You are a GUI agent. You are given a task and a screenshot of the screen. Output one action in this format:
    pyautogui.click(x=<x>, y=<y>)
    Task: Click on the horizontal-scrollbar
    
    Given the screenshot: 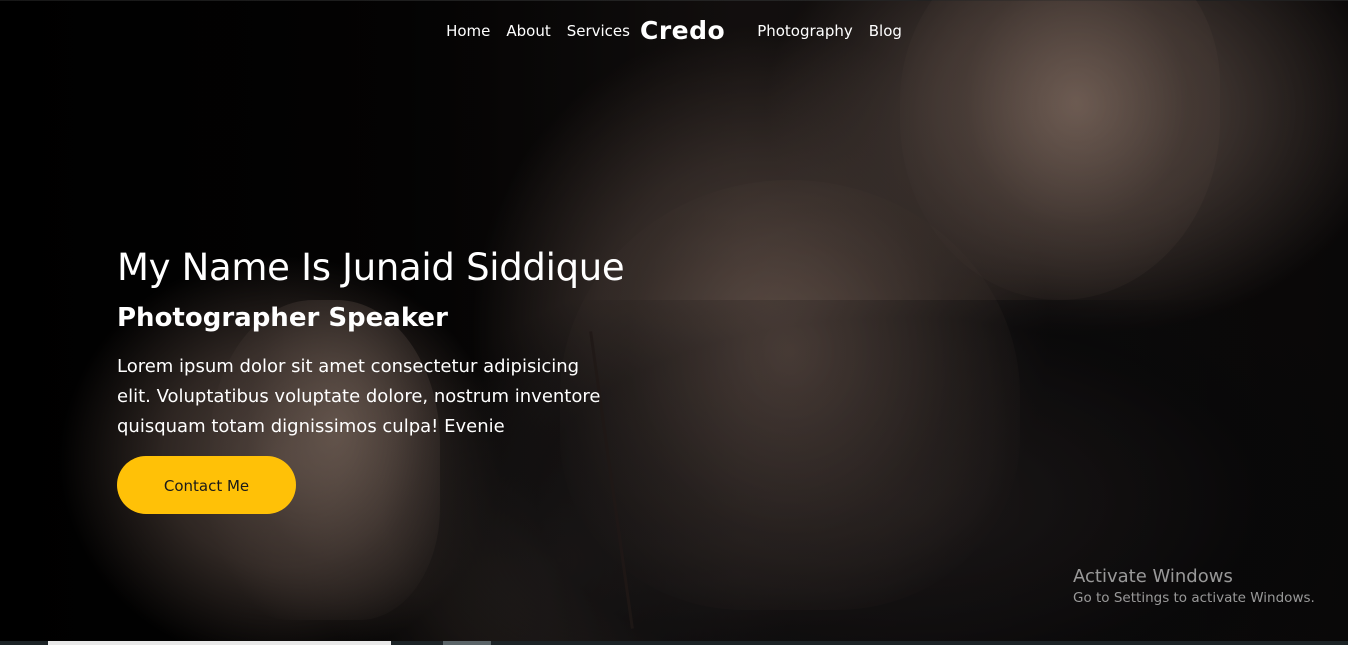 What is the action you would take?
    pyautogui.click(x=674, y=643)
    